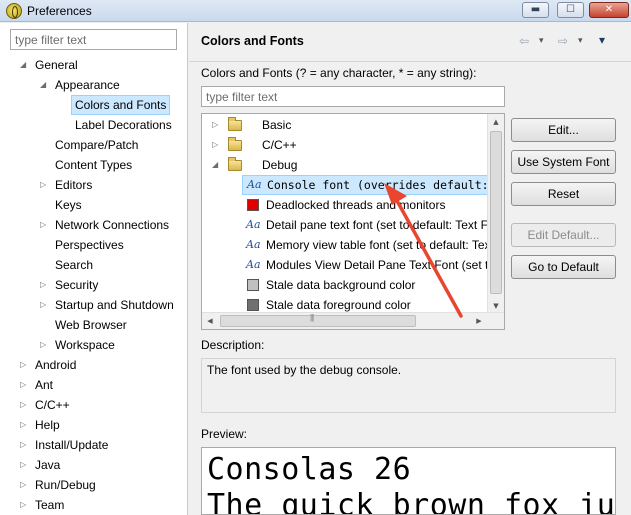 The image size is (631, 515). I want to click on vertical-scroll-thumb, so click(496, 212).